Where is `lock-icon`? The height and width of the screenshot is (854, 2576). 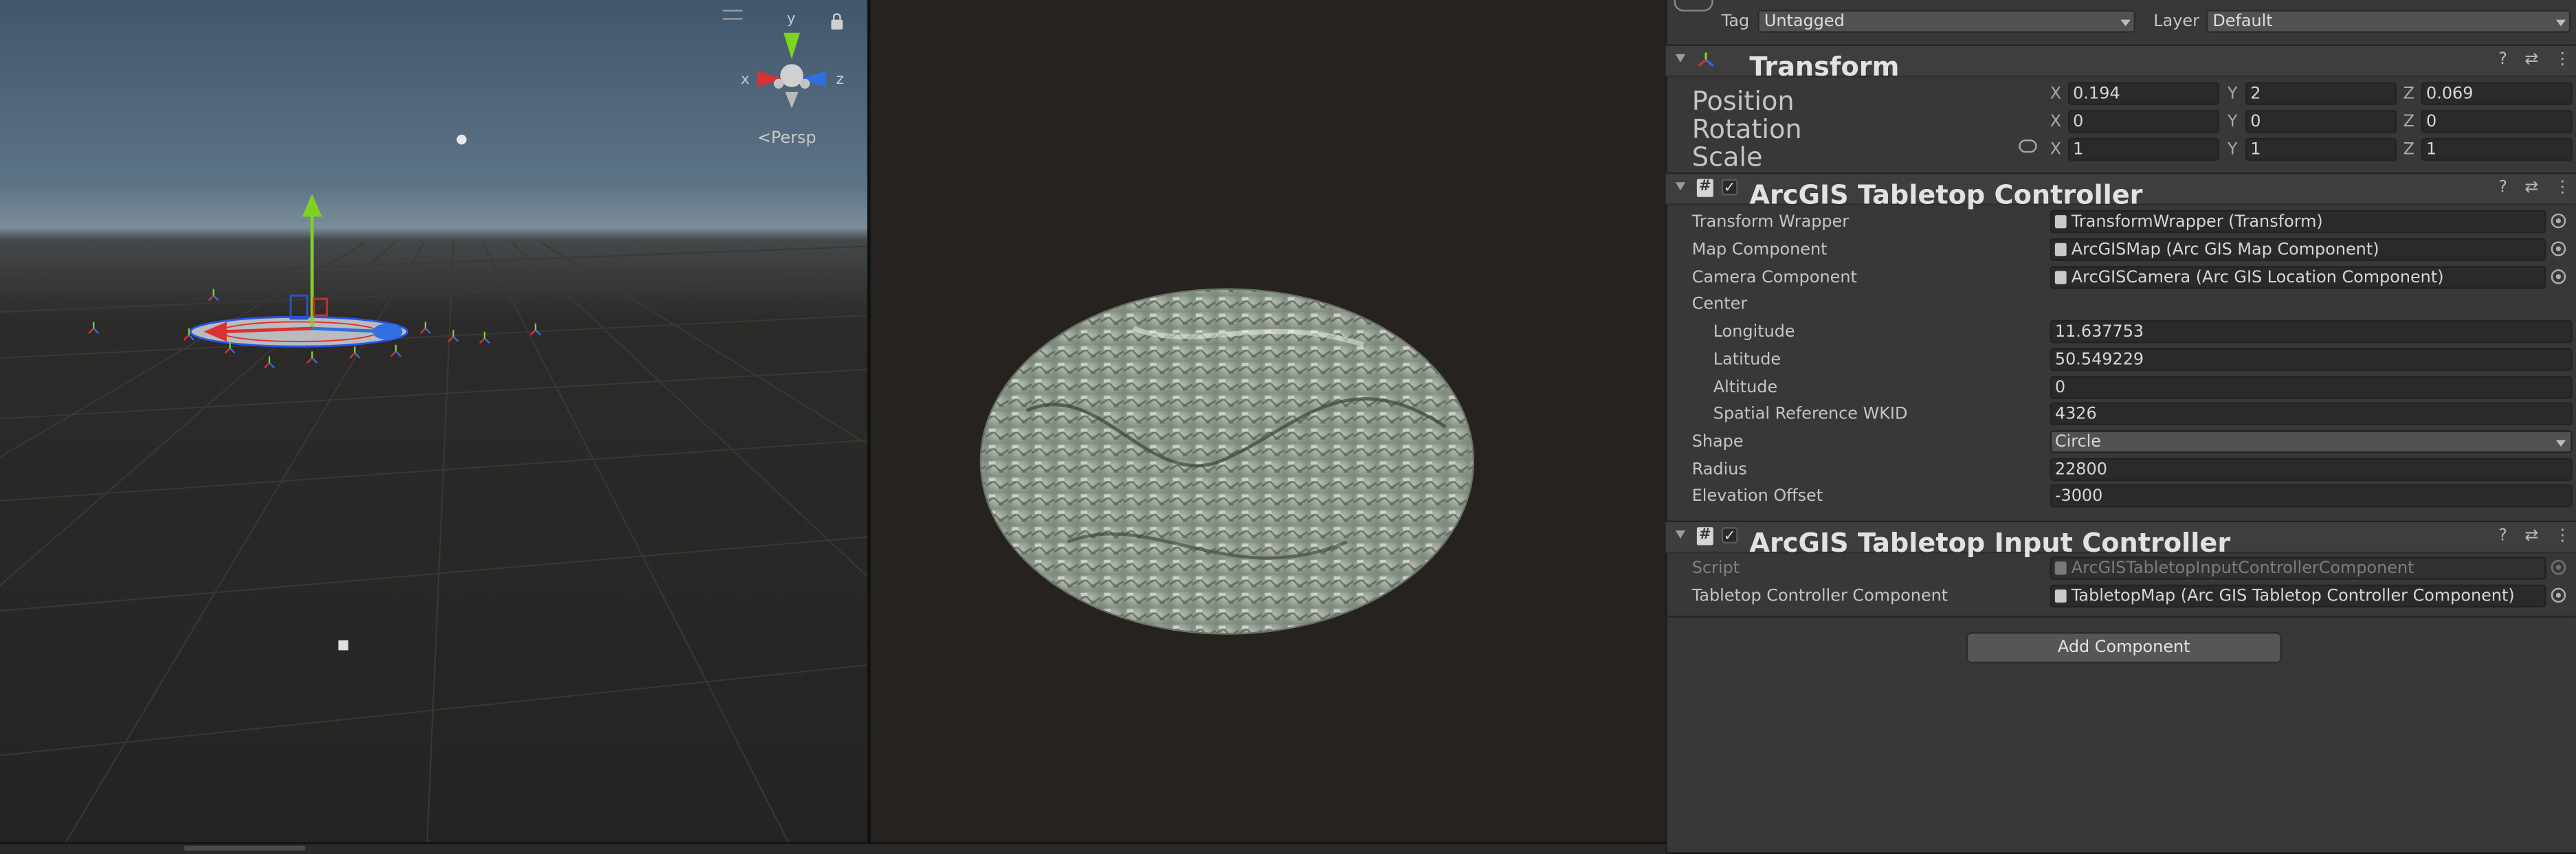 lock-icon is located at coordinates (837, 21).